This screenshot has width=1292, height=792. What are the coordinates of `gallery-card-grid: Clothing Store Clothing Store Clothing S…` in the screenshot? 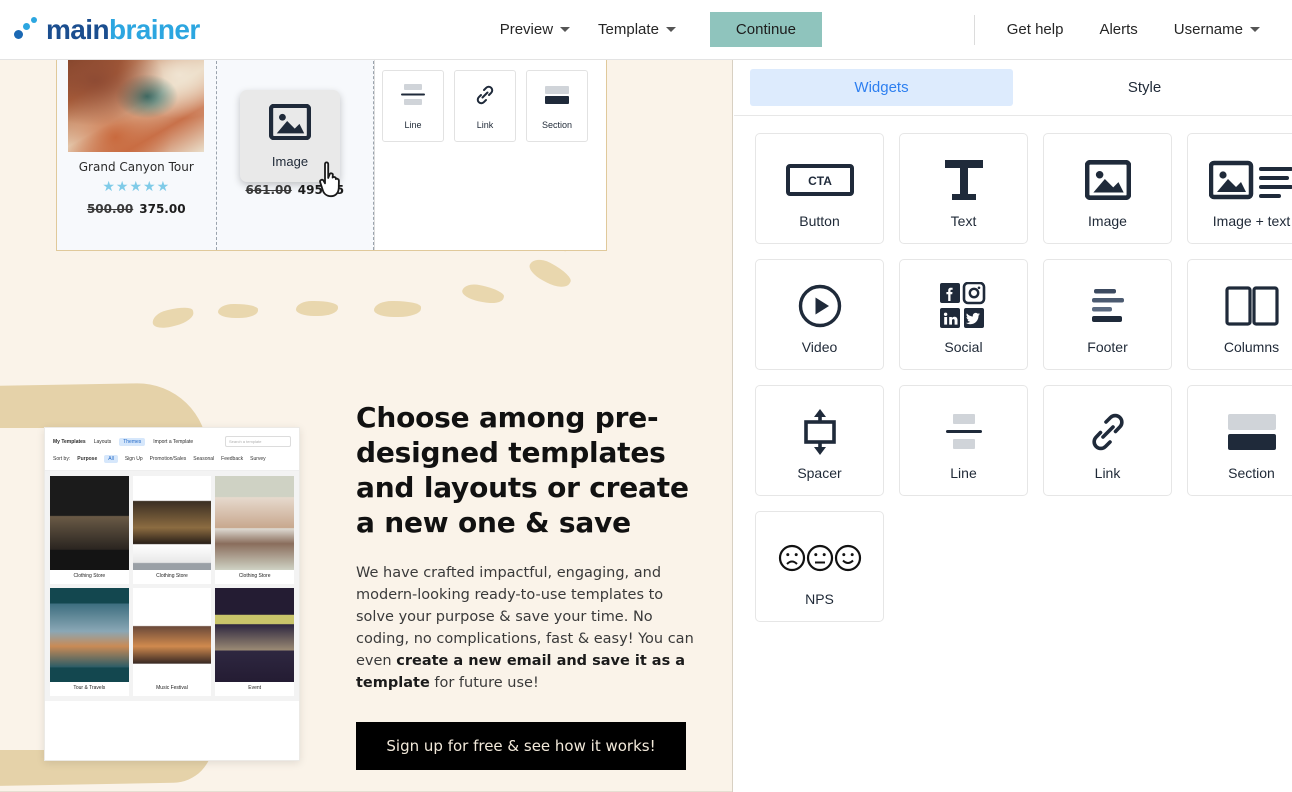 It's located at (172, 586).